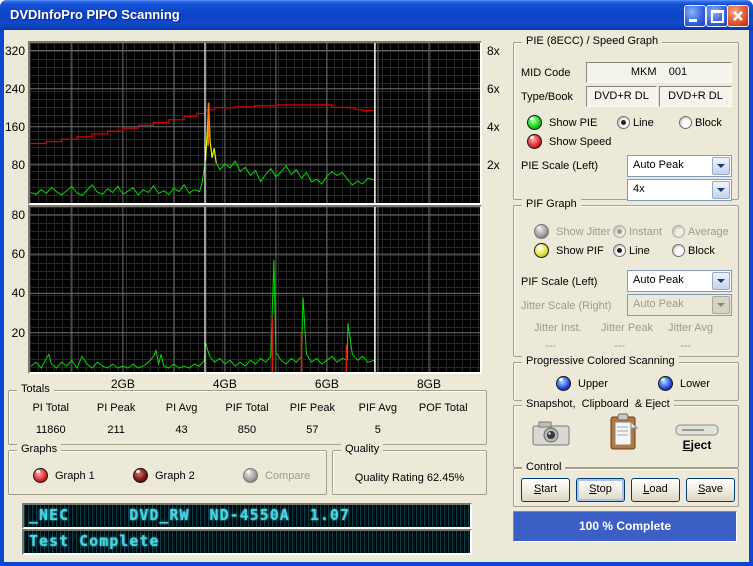  Describe the element at coordinates (288, 476) in the screenshot. I see `compare-label: Compare` at that location.